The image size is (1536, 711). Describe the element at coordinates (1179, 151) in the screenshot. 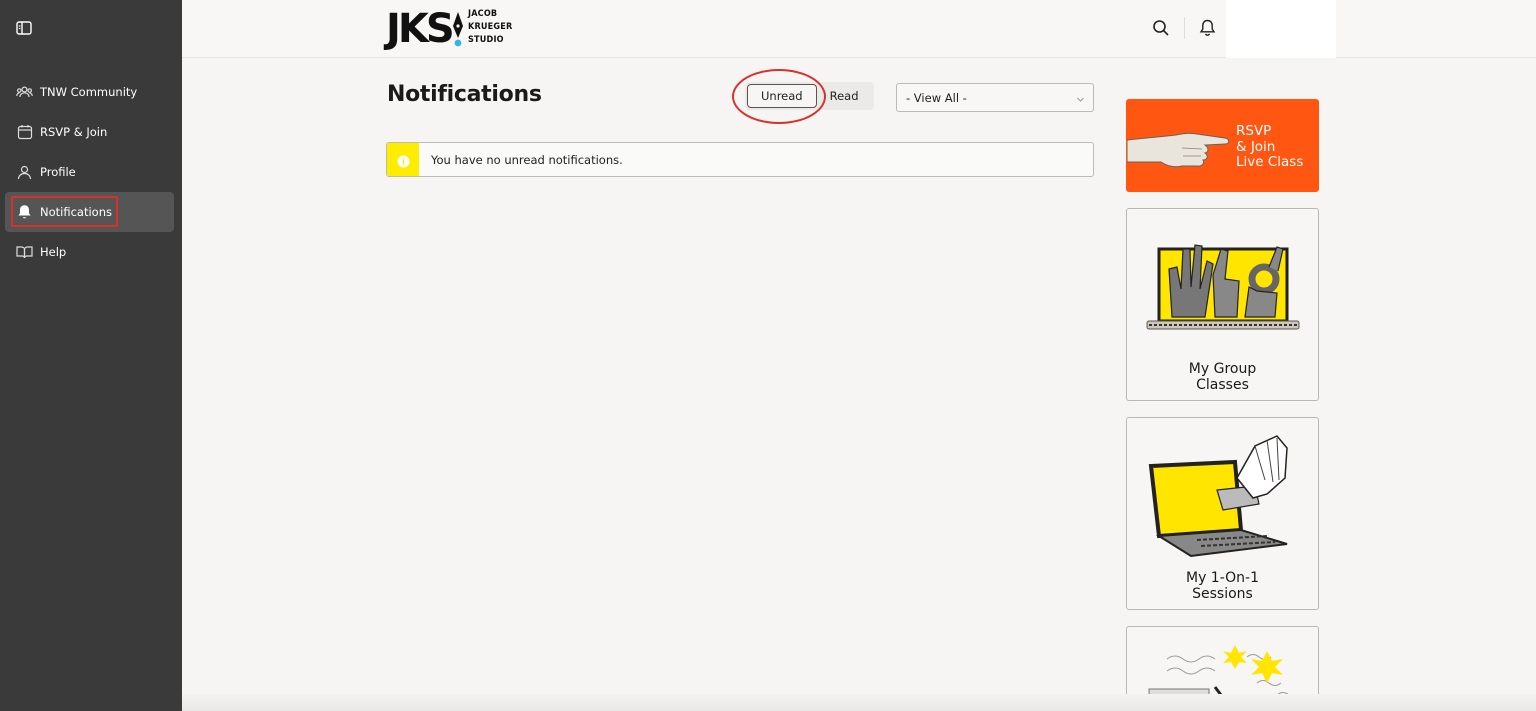

I see `pointing-hand-icon` at that location.